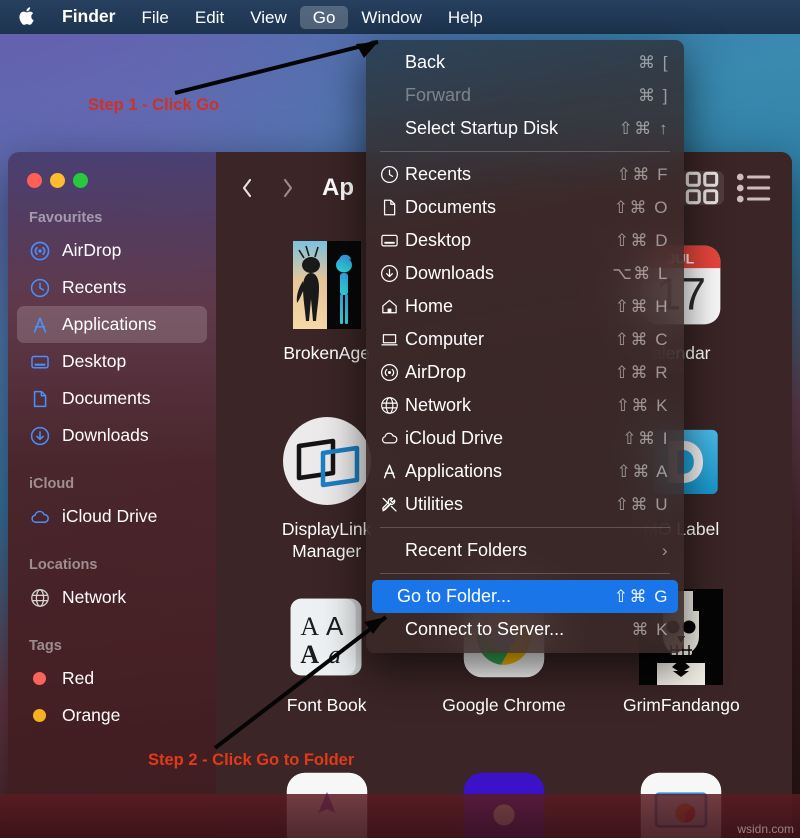  I want to click on annotation-step-2: Step 2 - Click Go to Folder, so click(251, 760).